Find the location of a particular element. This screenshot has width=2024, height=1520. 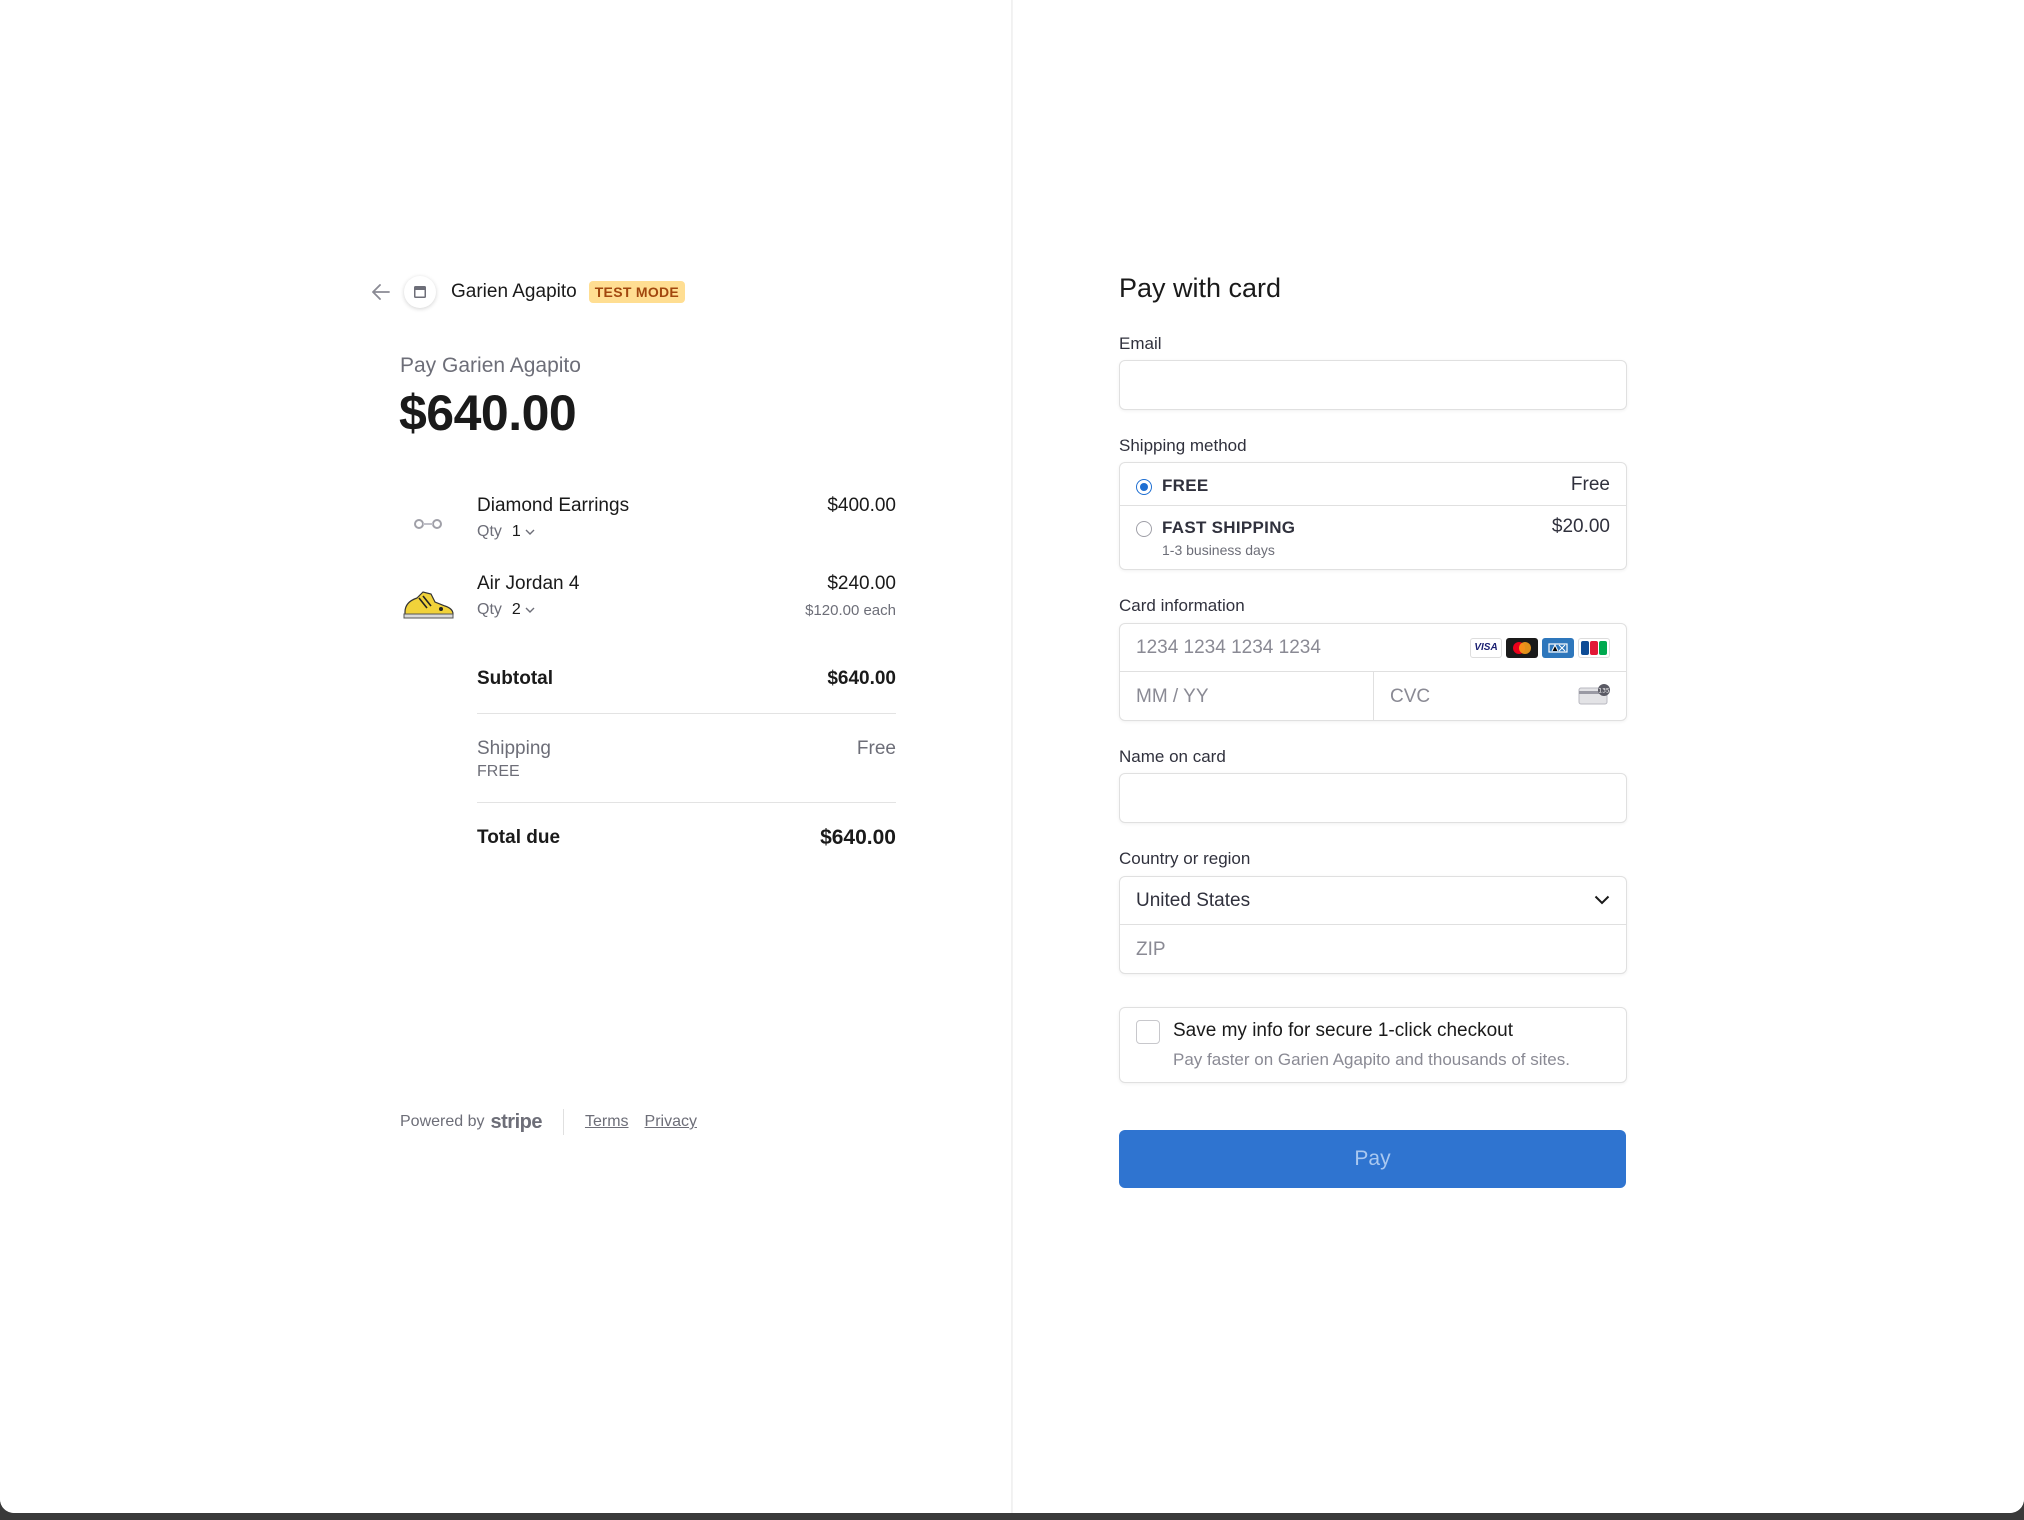

item-name: Diamond Earrings is located at coordinates (553, 505).